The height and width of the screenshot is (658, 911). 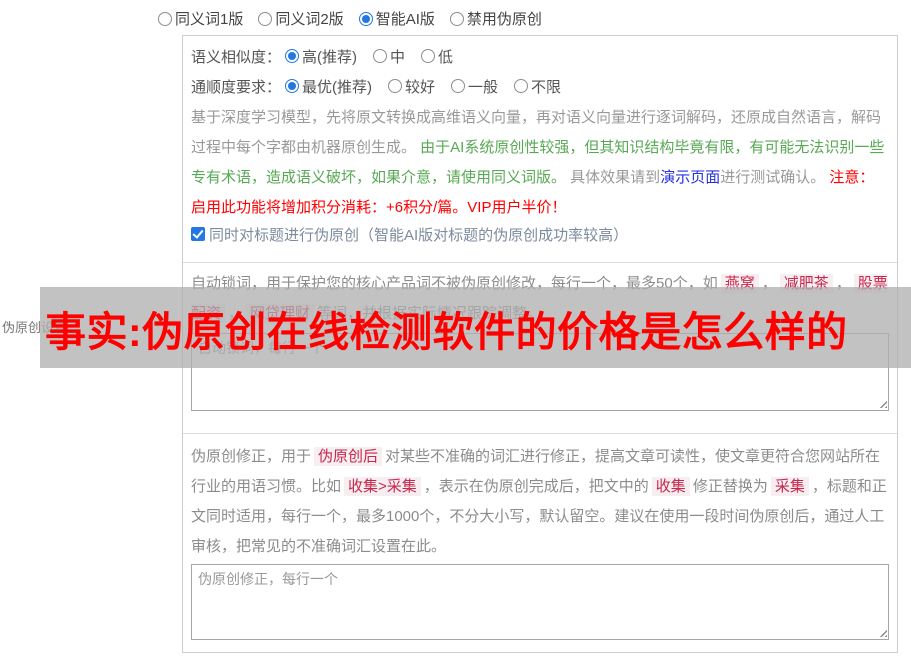 I want to click on radio-fluency-unlimited: 不限, so click(x=537, y=86).